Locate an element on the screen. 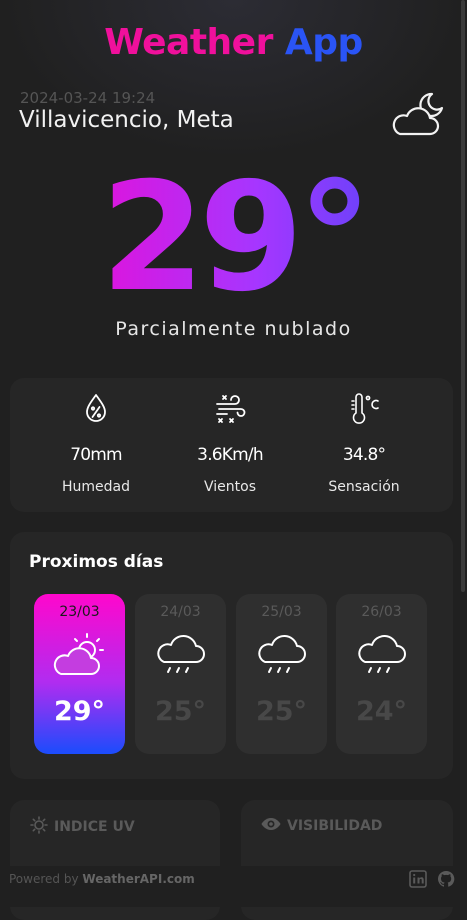 The height and width of the screenshot is (920, 467). forecast-day-23-03: 23/03 29° is located at coordinates (79, 674).